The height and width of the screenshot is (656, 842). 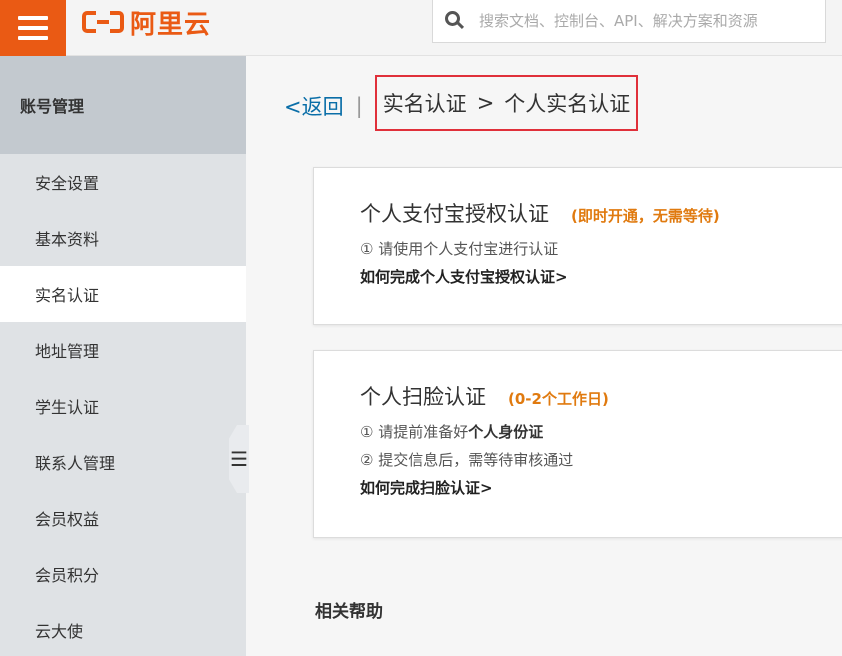 I want to click on breadcrumb-highlight-box: 实名认证 > 个人实名认证, so click(x=506, y=103).